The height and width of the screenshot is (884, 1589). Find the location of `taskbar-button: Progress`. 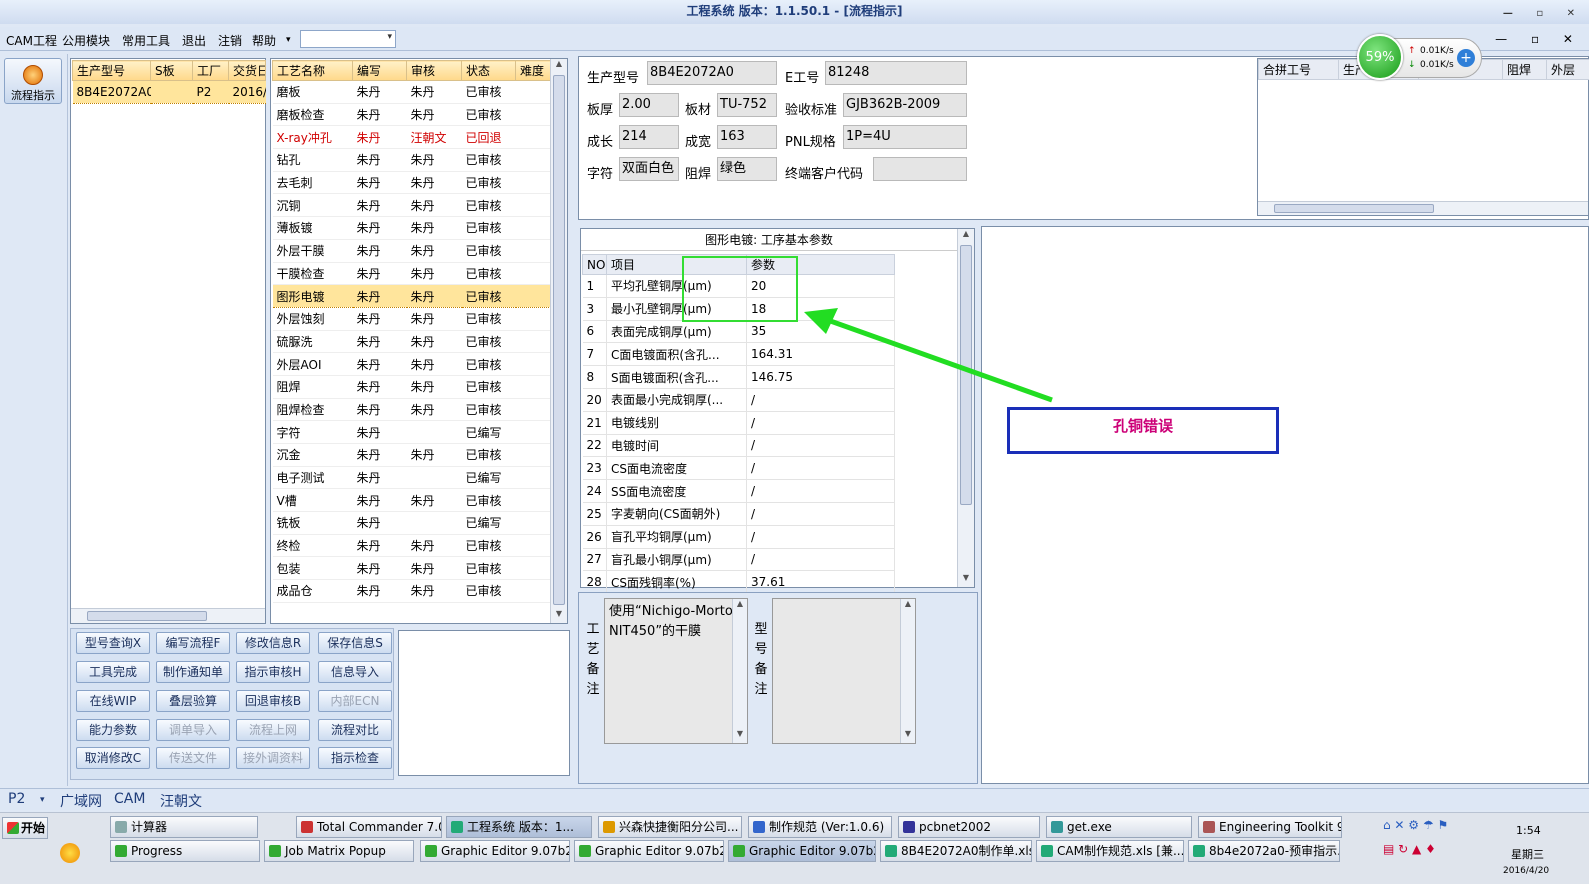

taskbar-button: Progress is located at coordinates (185, 851).